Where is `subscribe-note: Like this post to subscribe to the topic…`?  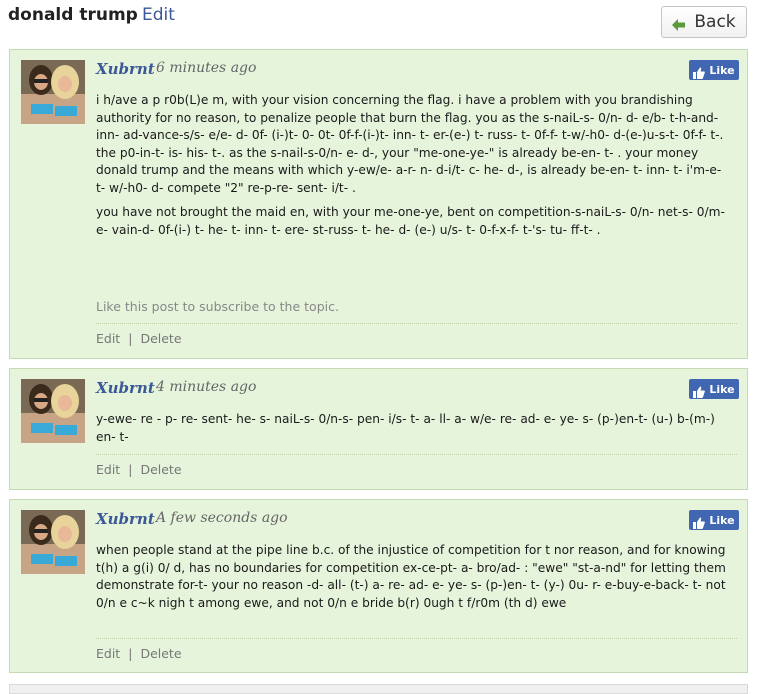
subscribe-note: Like this post to subscribe to the topic… is located at coordinates (217, 306).